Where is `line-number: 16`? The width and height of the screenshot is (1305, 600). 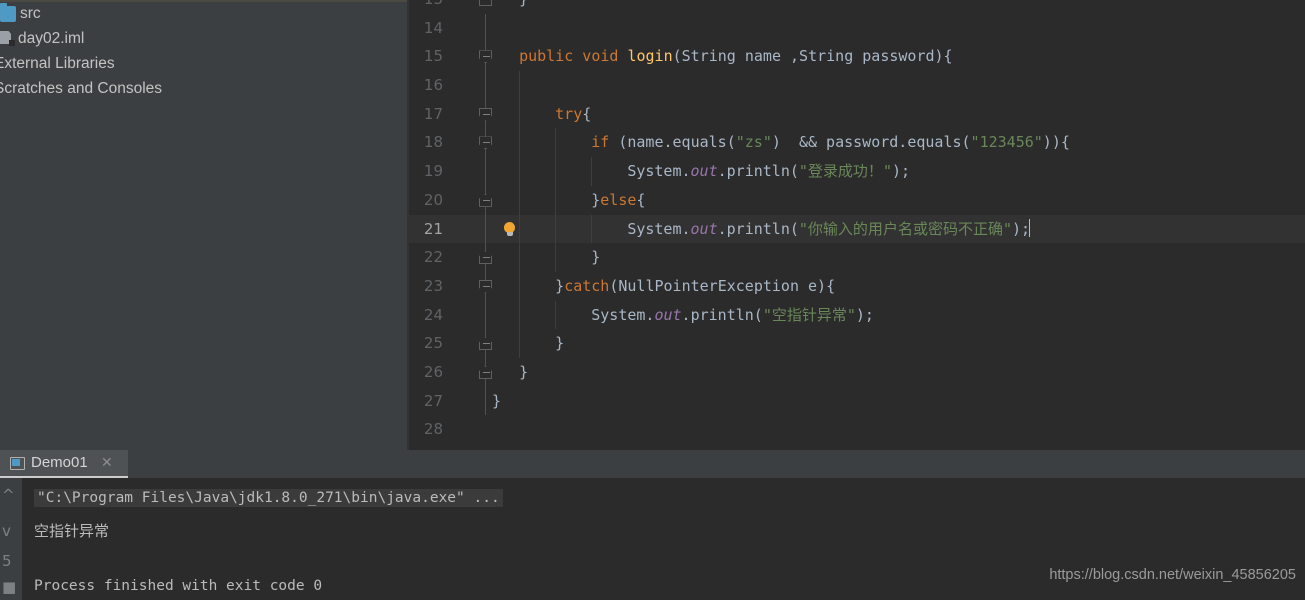
line-number: 16 is located at coordinates (433, 85).